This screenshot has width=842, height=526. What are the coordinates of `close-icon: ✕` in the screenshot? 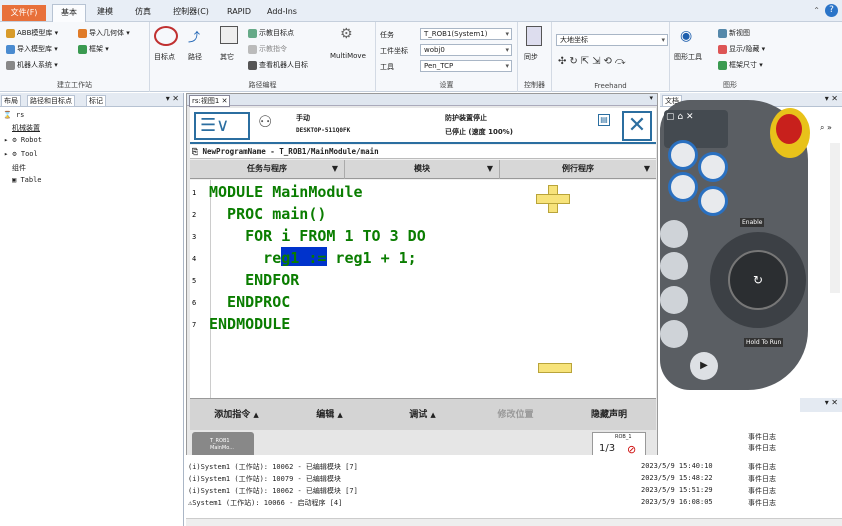 It's located at (637, 126).